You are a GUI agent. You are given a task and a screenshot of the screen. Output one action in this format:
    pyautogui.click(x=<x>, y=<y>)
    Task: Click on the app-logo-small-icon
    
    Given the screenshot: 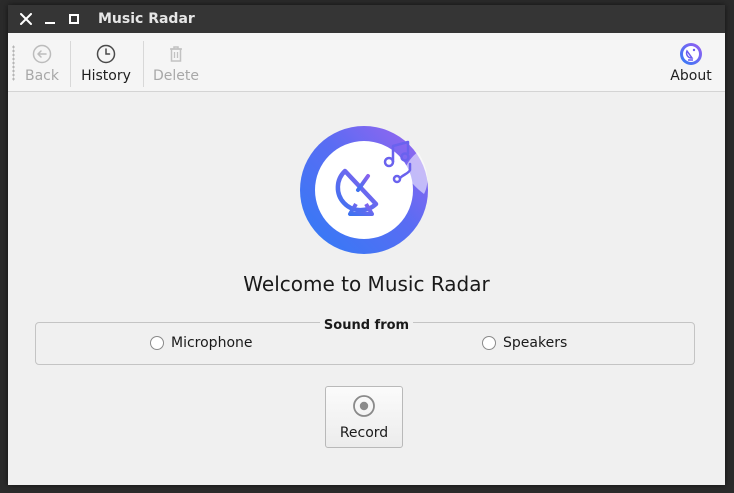 What is the action you would take?
    pyautogui.click(x=691, y=54)
    